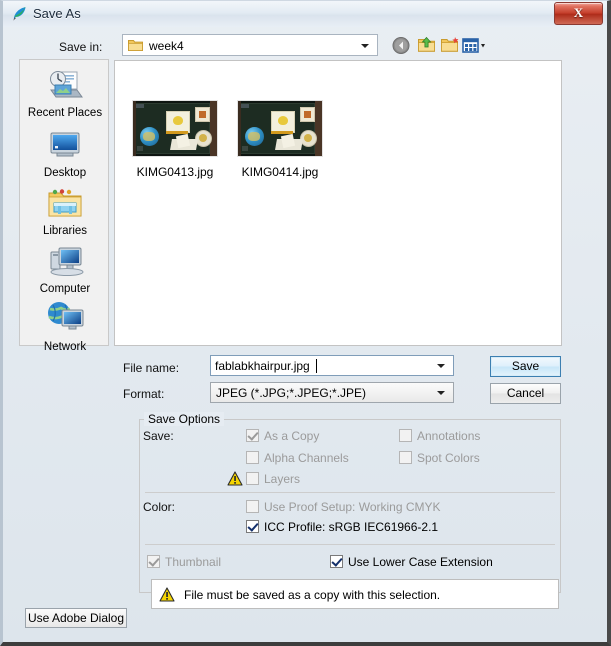  What do you see at coordinates (402, 45) in the screenshot?
I see `back-button` at bounding box center [402, 45].